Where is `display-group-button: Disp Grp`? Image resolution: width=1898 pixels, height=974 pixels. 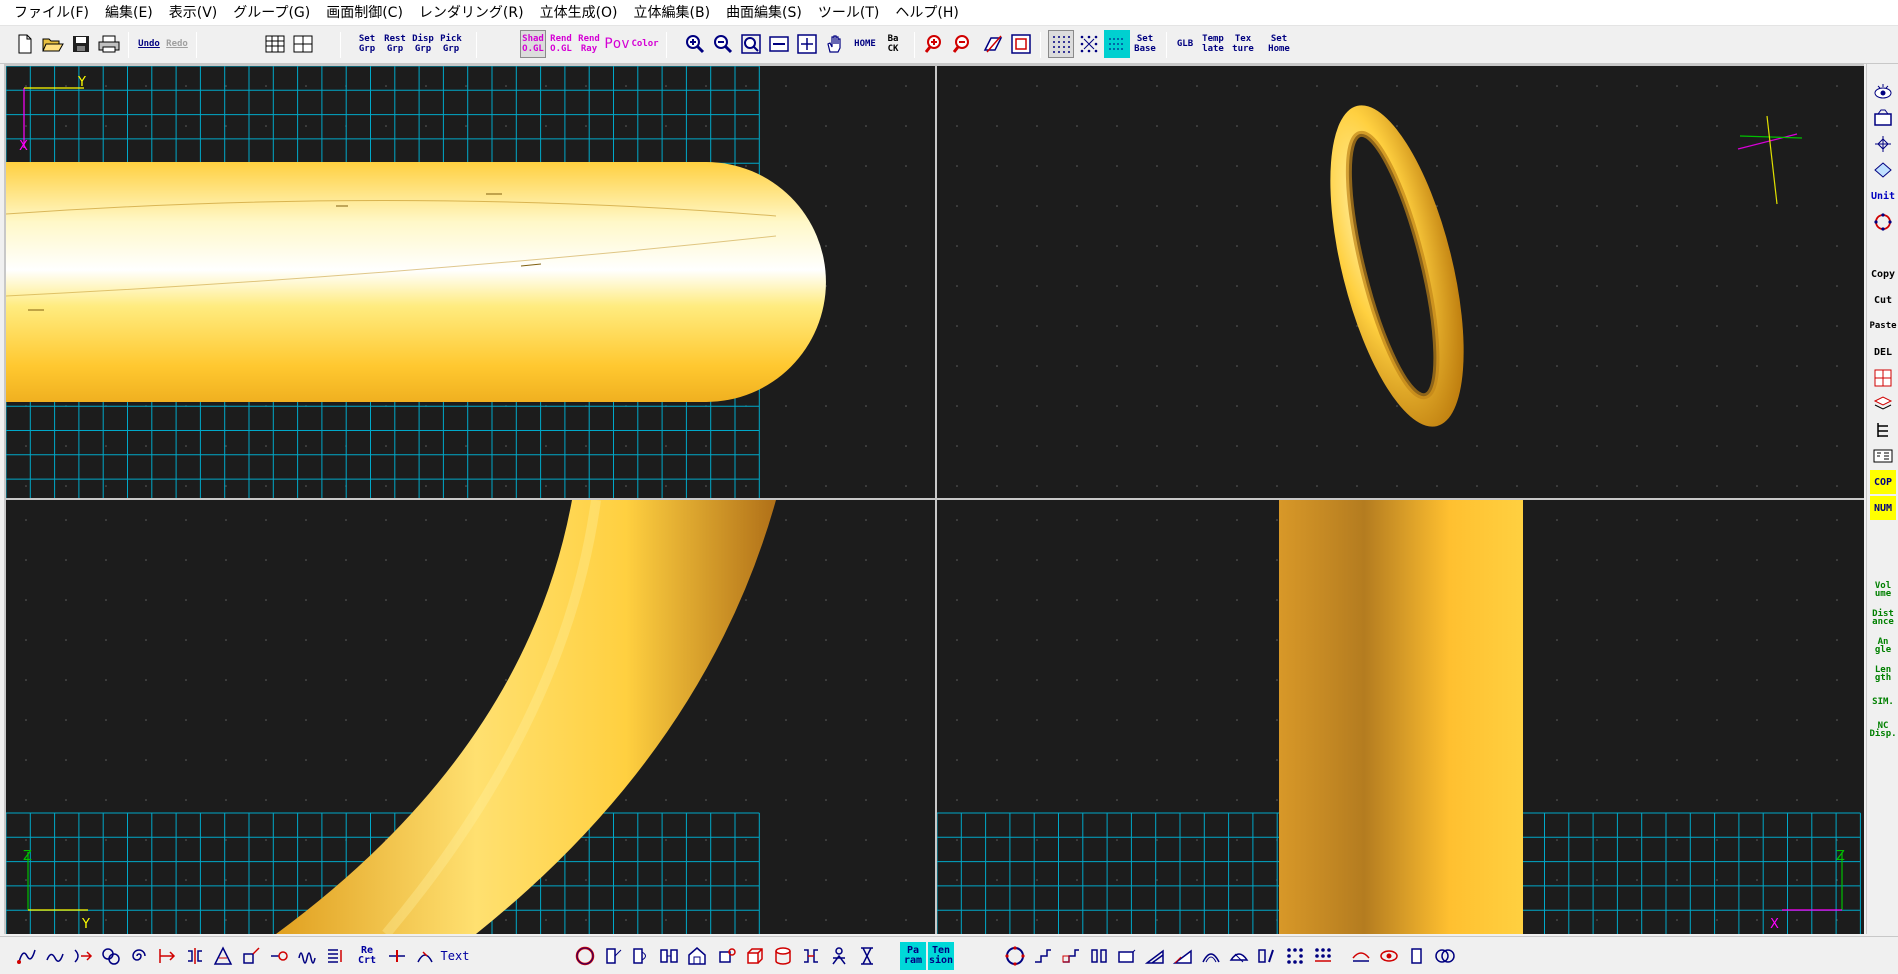 display-group-button: Disp Grp is located at coordinates (423, 44).